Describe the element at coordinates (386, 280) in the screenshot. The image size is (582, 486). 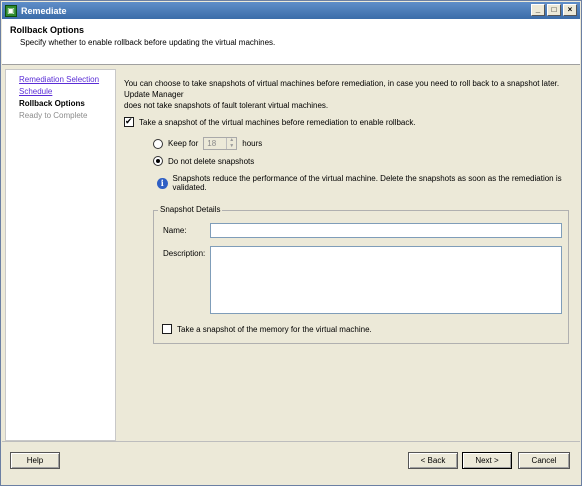
I see `snapshot-description-input` at that location.